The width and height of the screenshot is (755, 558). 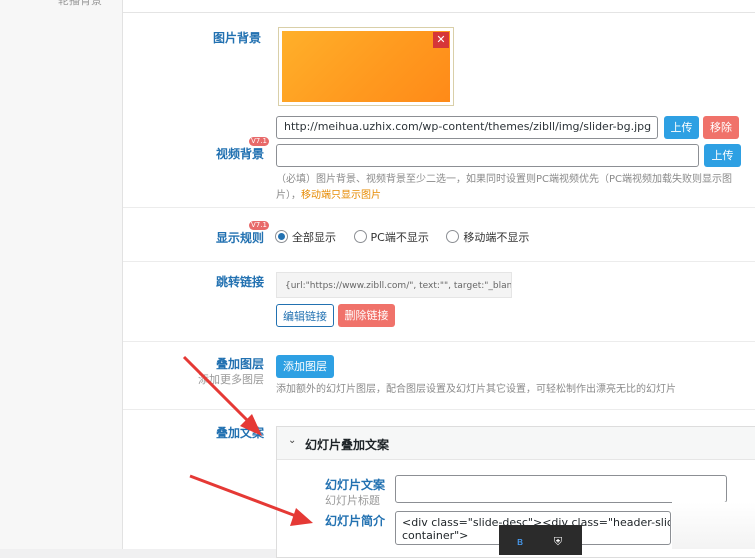 I want to click on bluetooth-icon: ʙ, so click(x=520, y=542).